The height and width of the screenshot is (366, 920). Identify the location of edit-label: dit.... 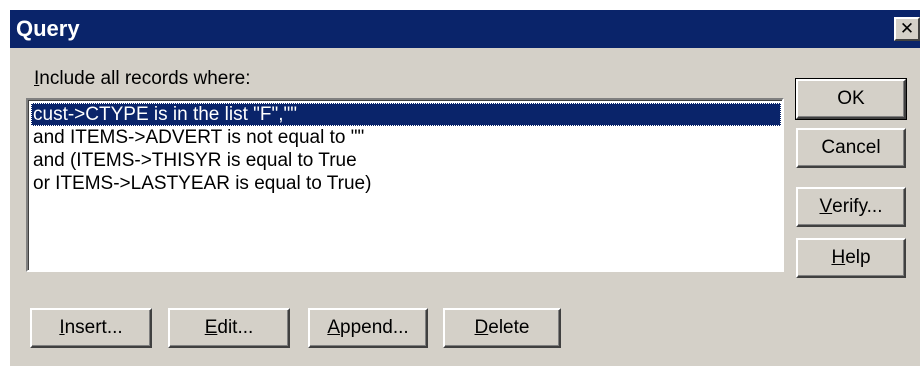
(235, 327).